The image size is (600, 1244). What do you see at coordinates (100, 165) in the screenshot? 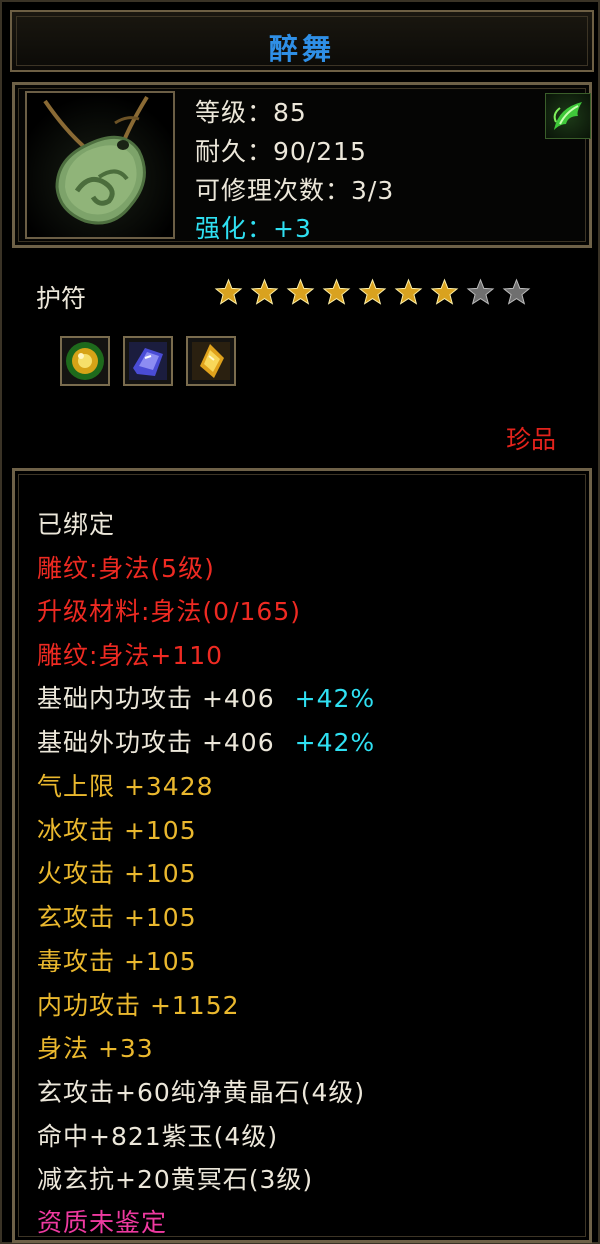
I see `jade-pendant-icon` at bounding box center [100, 165].